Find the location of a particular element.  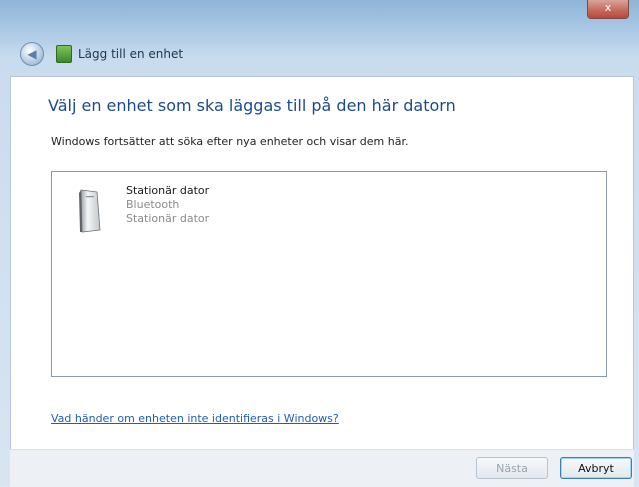

back-arrow-icon: ◀ is located at coordinates (32, 54).